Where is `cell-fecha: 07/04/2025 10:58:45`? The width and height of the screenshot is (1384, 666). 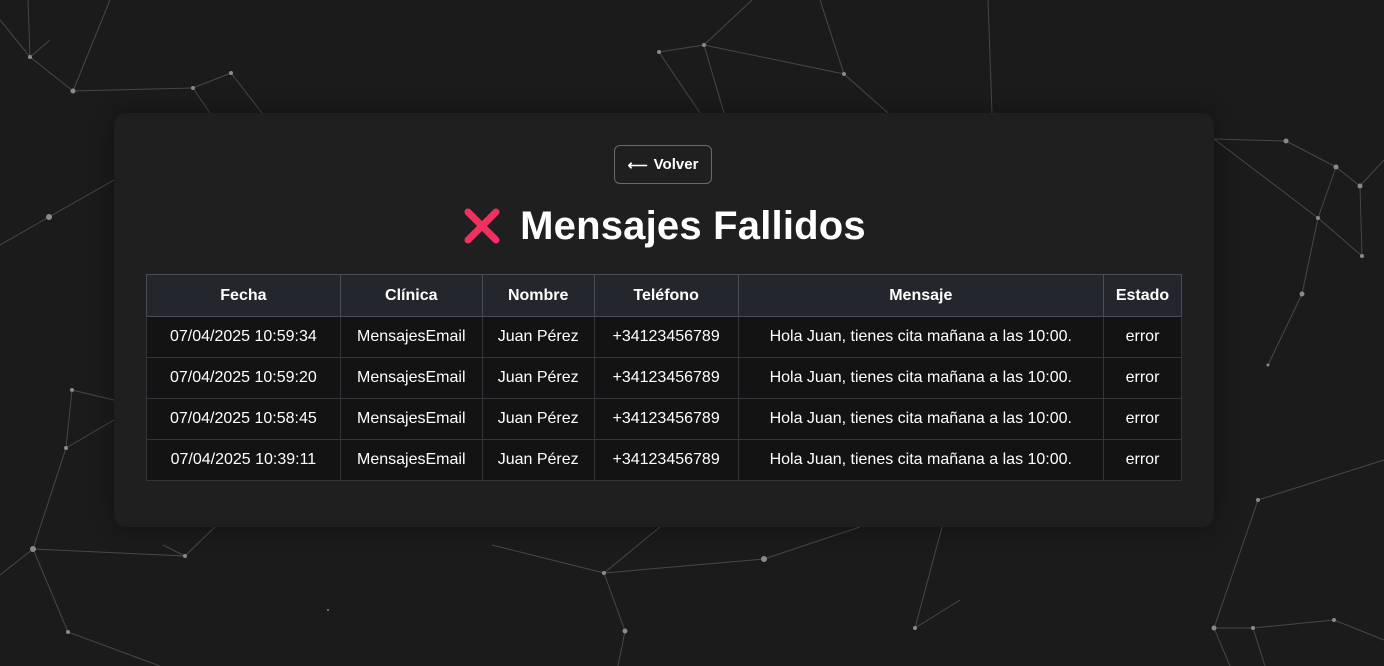 cell-fecha: 07/04/2025 10:58:45 is located at coordinates (243, 419).